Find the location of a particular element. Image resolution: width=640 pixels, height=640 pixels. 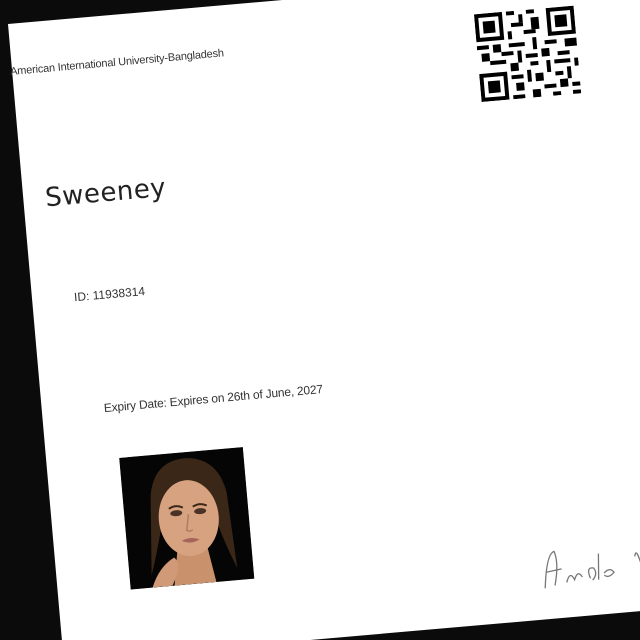

expiry-value: Expires on 26th of June, 2027 is located at coordinates (246, 395).